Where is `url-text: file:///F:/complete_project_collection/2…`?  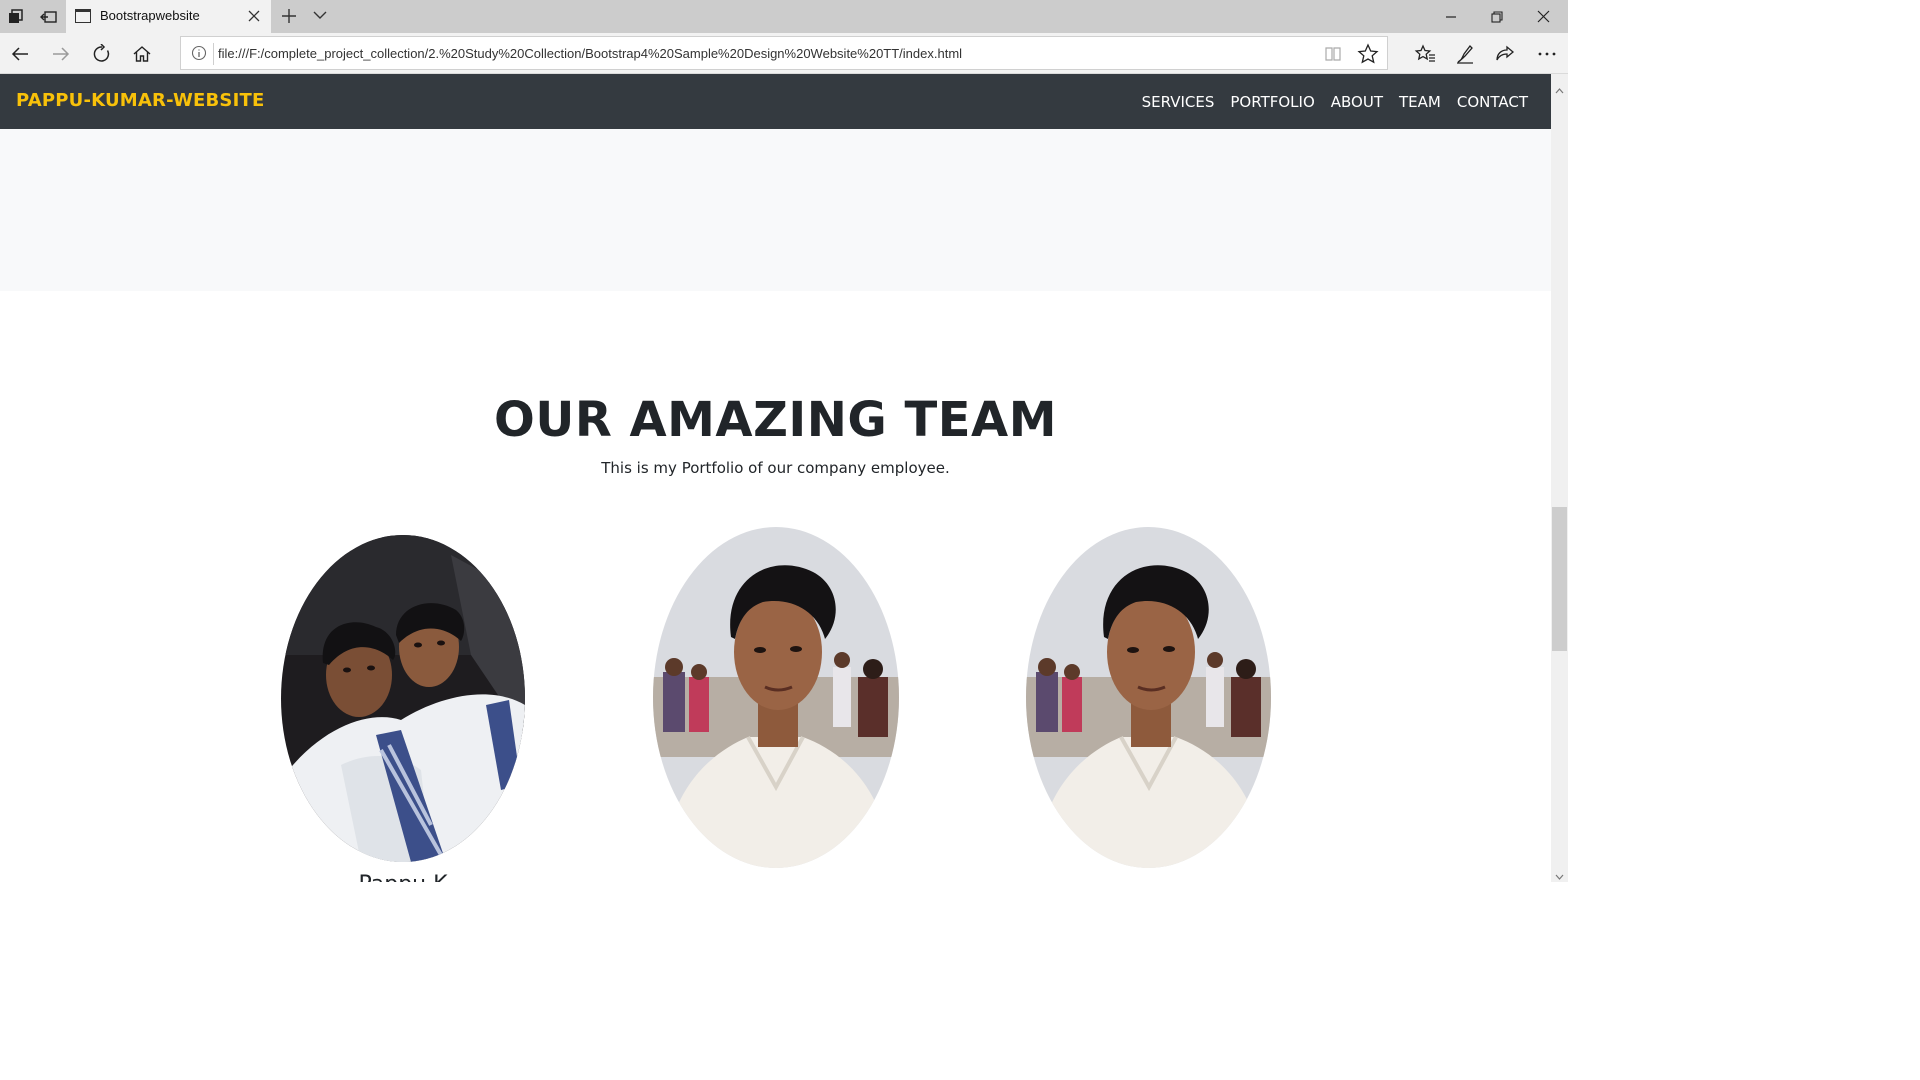 url-text: file:///F:/complete_project_collection/2… is located at coordinates (590, 53).